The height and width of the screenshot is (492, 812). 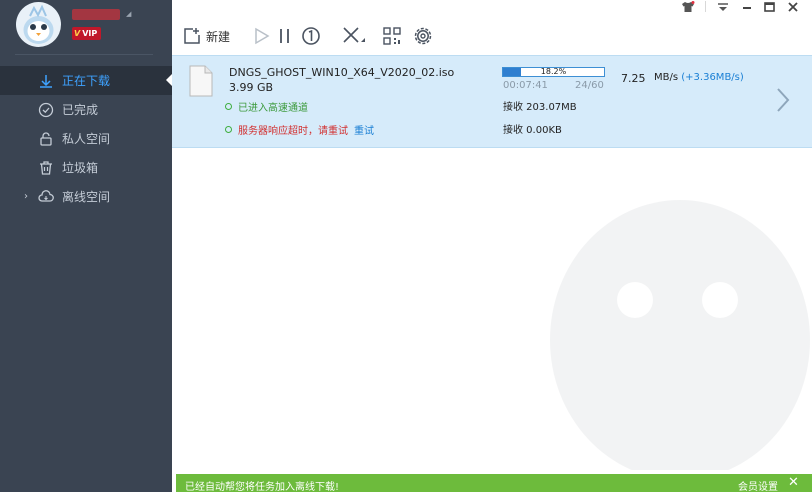 I want to click on pause-icon, so click(x=284, y=36).